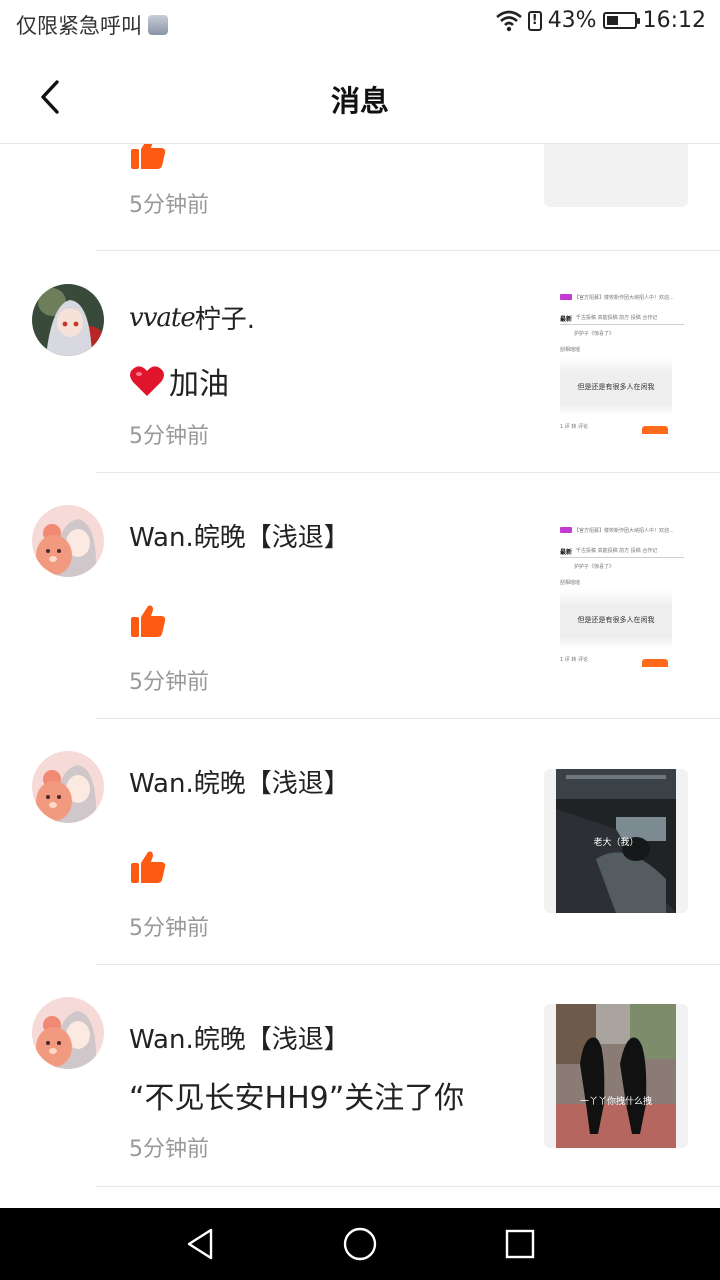 The image size is (720, 1280). What do you see at coordinates (79, 26) in the screenshot?
I see `carrier-text: 仅限紧急呼叫` at bounding box center [79, 26].